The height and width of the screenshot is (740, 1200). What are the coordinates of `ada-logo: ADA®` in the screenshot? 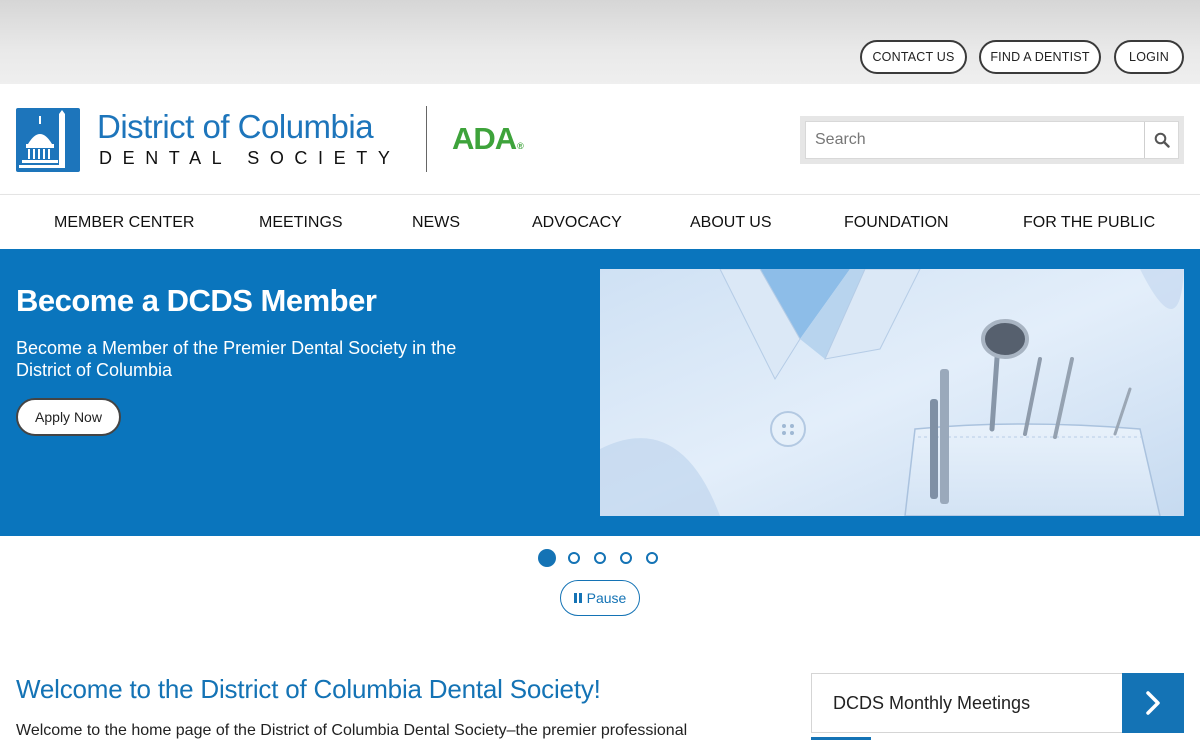 It's located at (488, 139).